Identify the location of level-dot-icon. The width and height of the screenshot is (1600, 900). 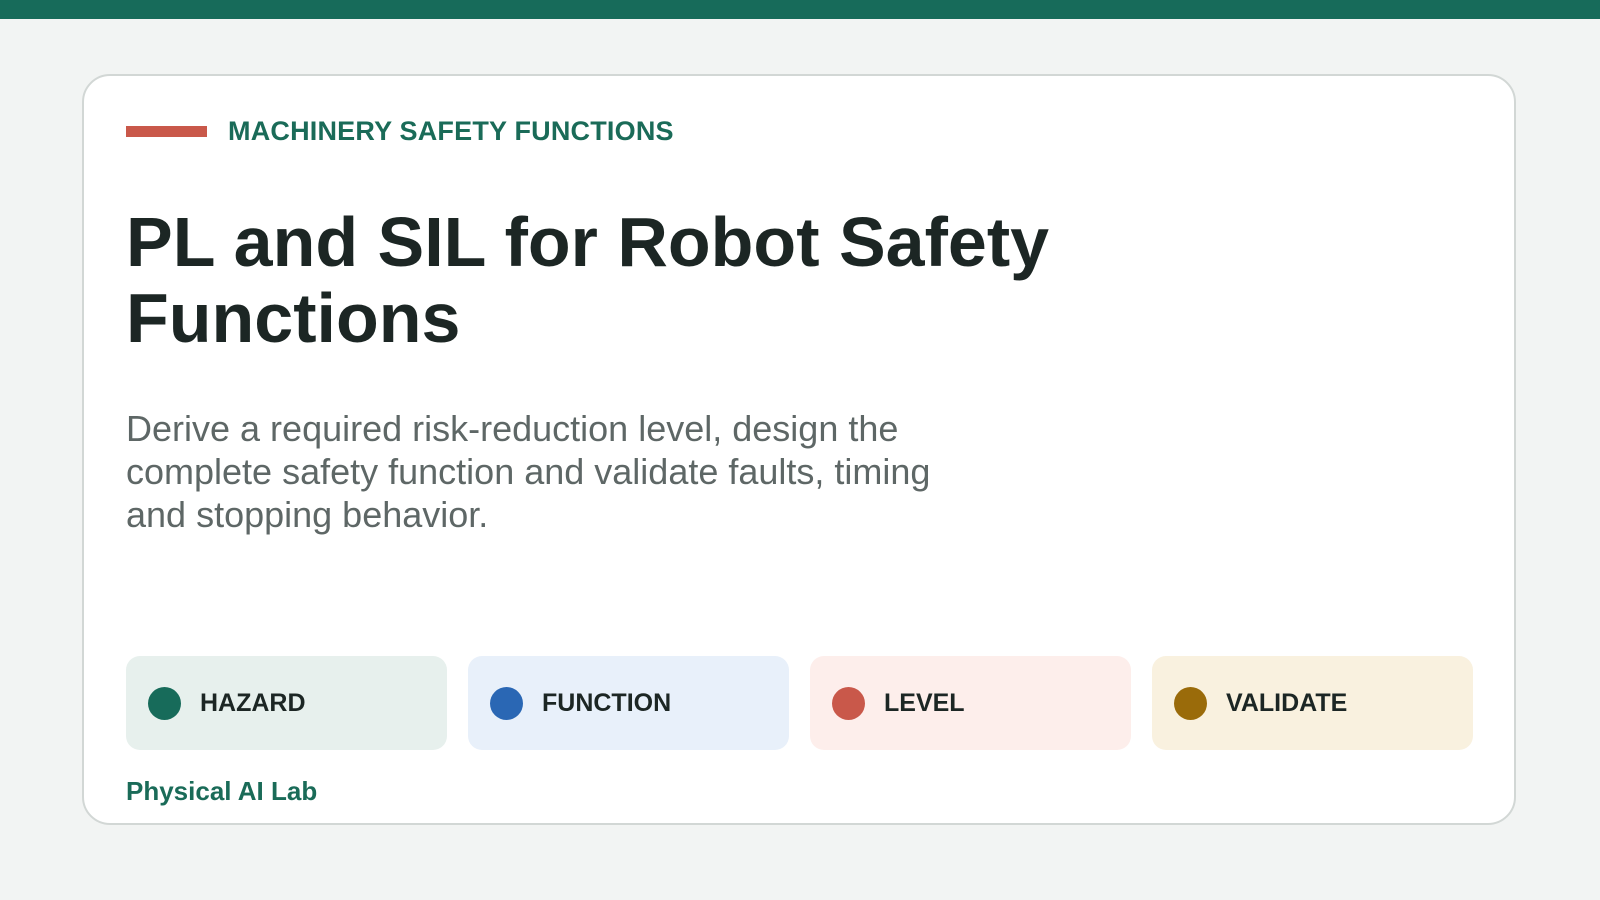
(848, 703).